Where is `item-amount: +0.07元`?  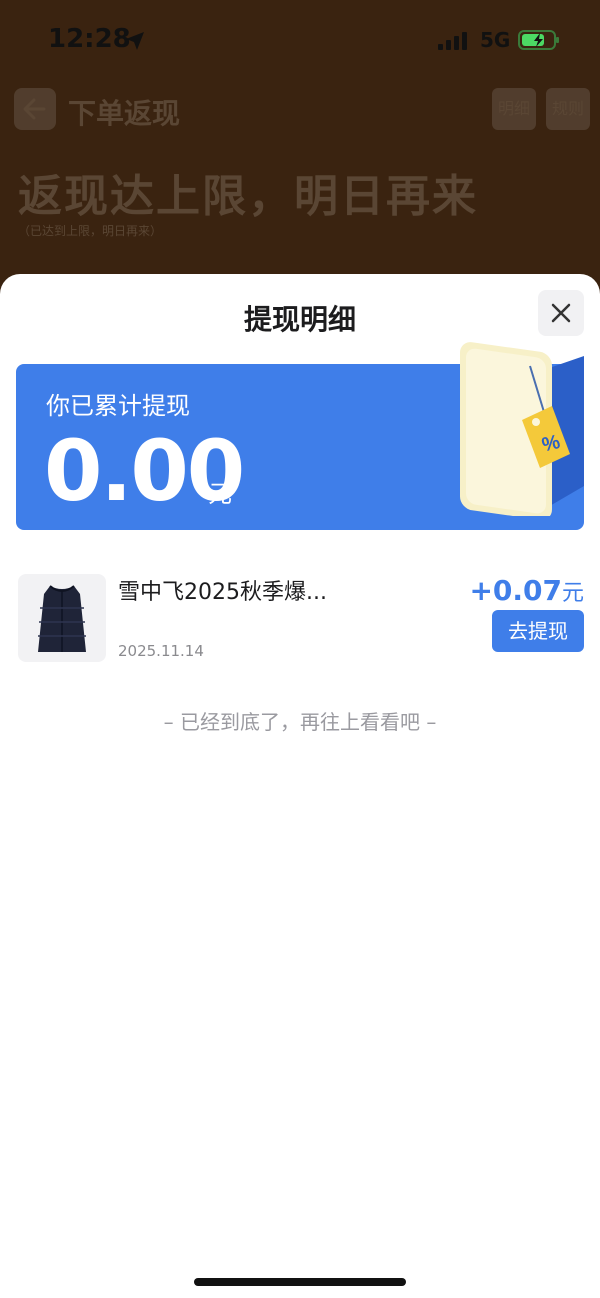
item-amount: +0.07元 is located at coordinates (526, 590).